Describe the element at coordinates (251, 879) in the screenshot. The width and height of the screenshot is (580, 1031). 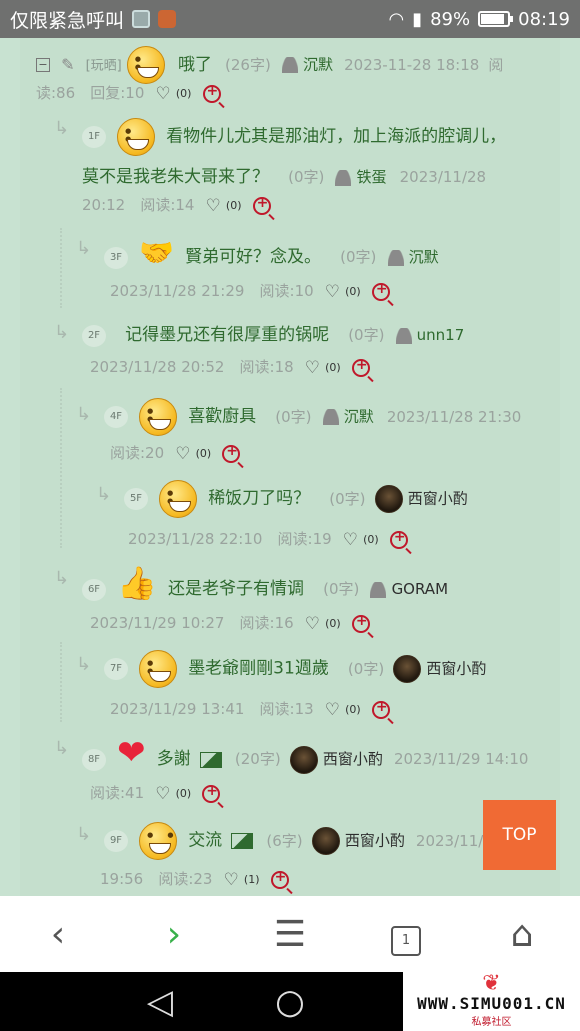
I see `like-count: (1)` at that location.